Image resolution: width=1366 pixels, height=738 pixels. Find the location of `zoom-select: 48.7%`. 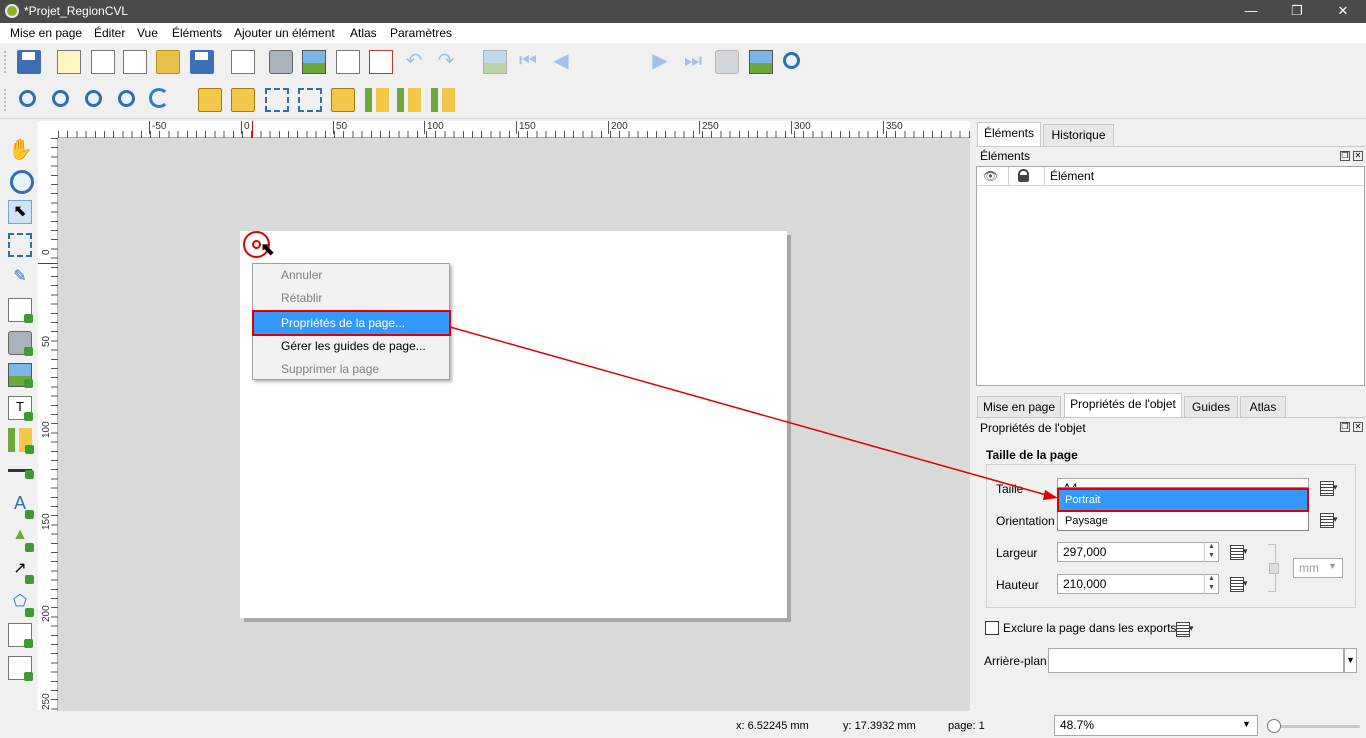

zoom-select: 48.7% is located at coordinates (1156, 725).